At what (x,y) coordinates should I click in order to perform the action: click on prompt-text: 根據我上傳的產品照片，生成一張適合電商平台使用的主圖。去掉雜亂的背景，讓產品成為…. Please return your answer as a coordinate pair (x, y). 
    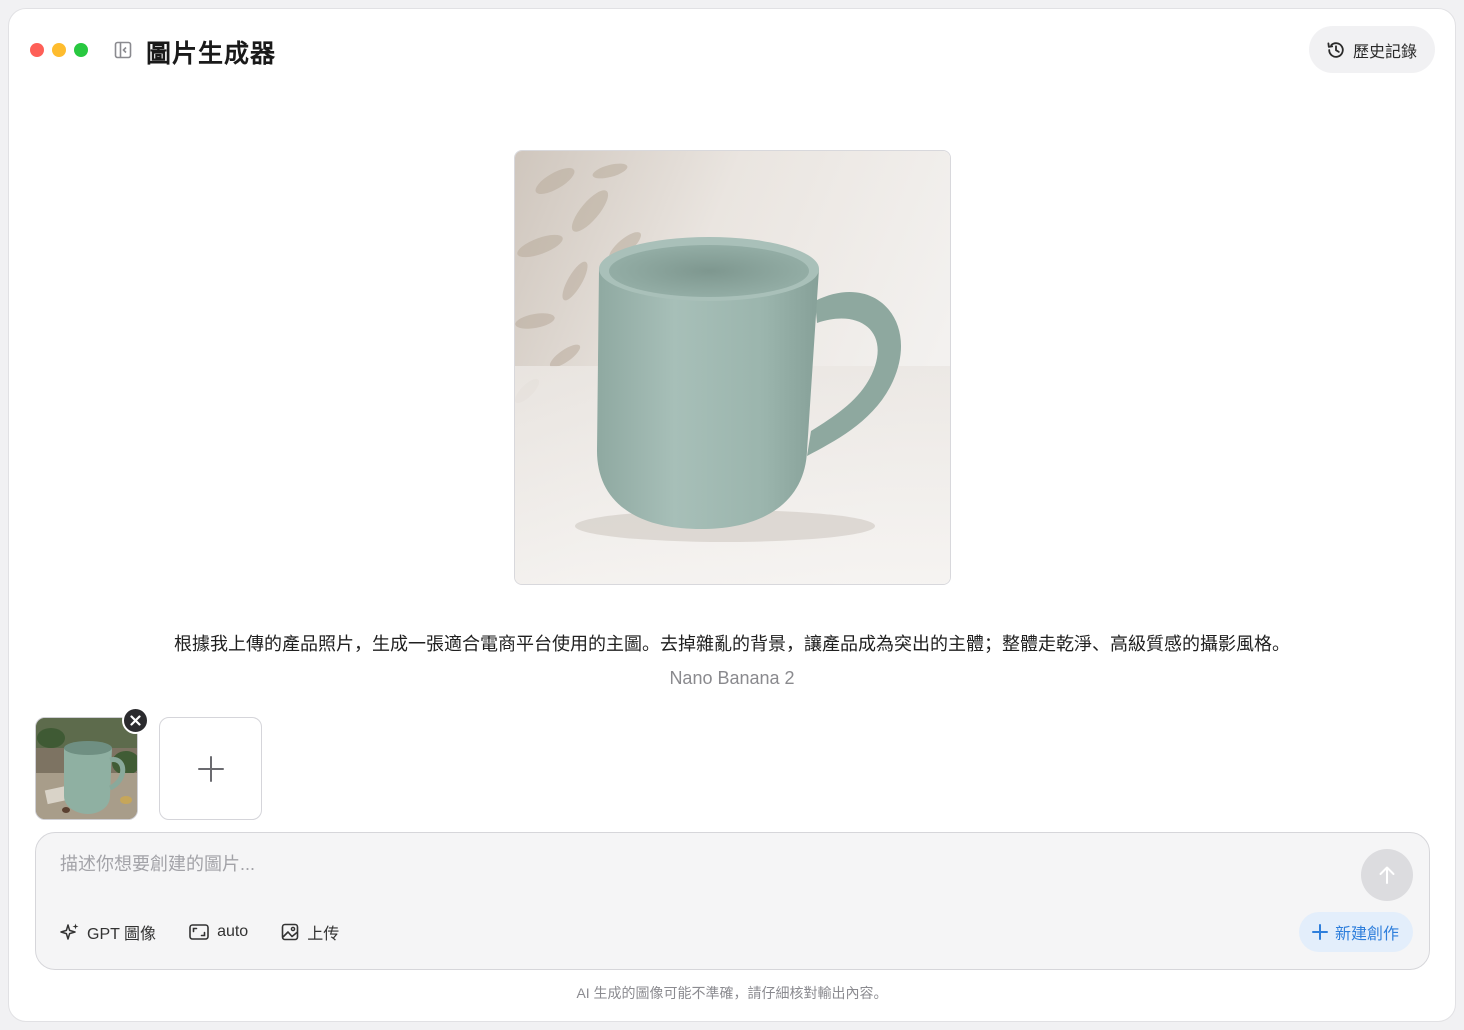
    Looking at the image, I should click on (732, 644).